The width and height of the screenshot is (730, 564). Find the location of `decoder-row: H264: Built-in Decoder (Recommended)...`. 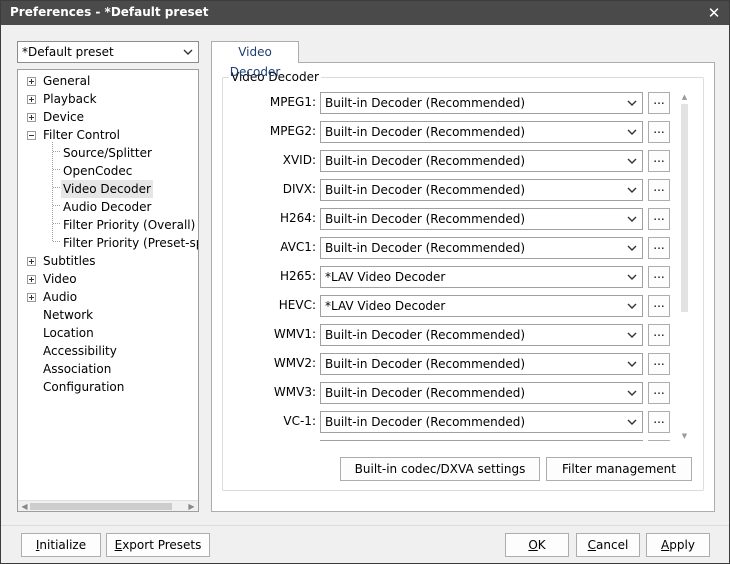

decoder-row: H264: Built-in Decoder (Recommended)... is located at coordinates (450, 219).